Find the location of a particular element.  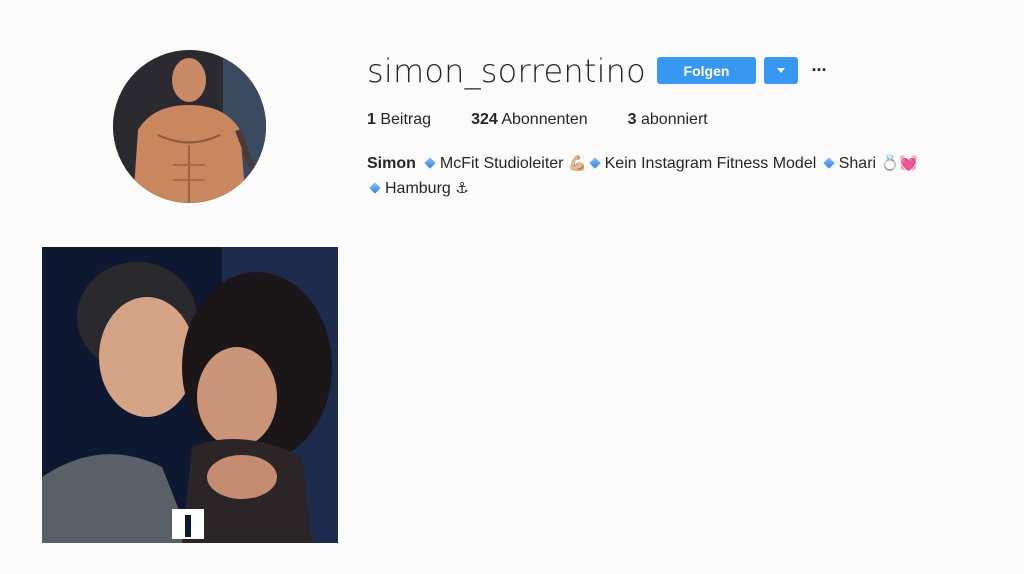

bio-name: Simon is located at coordinates (391, 163).